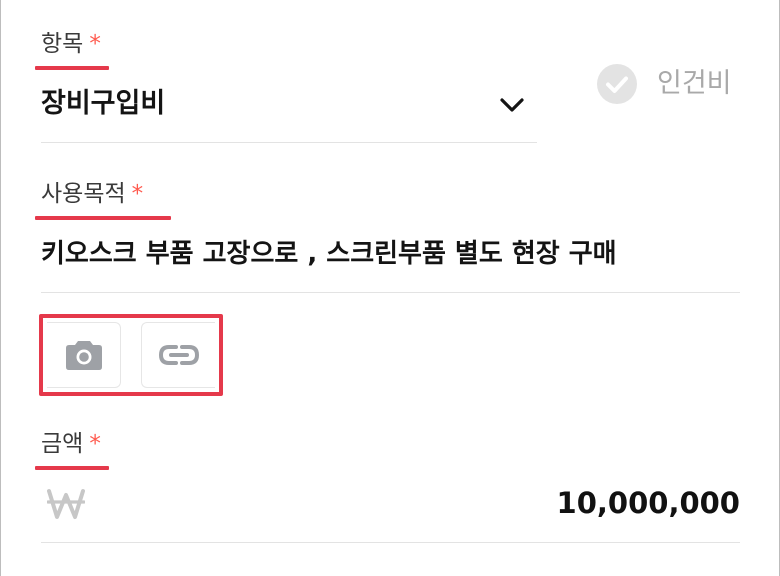  Describe the element at coordinates (617, 84) in the screenshot. I see `check-circle-icon` at that location.